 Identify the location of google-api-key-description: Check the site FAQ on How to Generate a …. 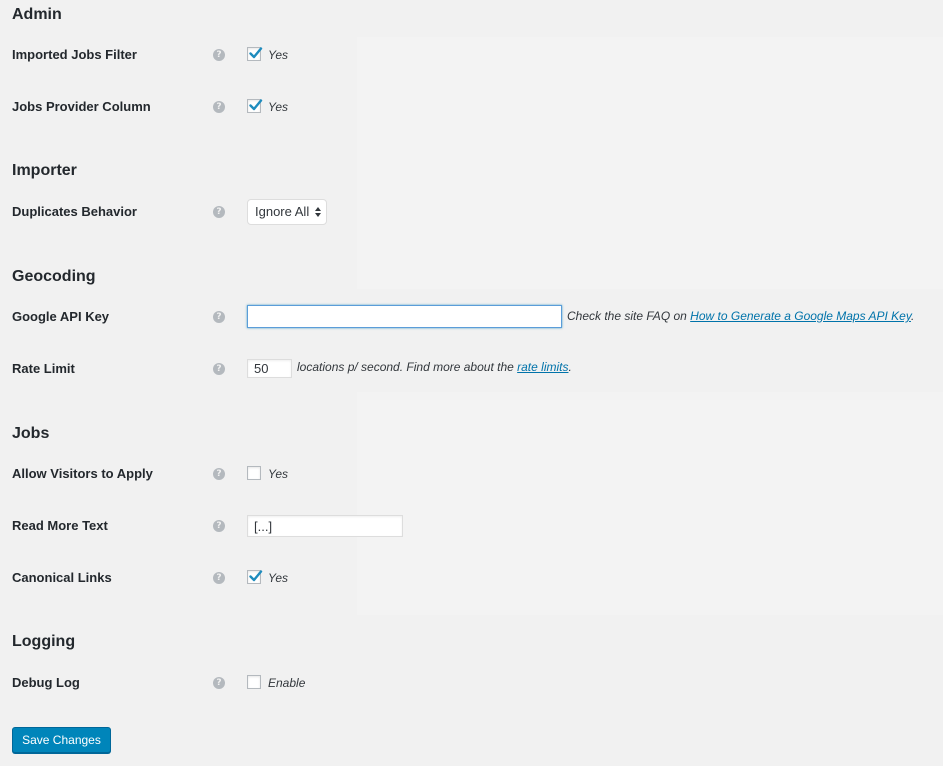
(740, 316).